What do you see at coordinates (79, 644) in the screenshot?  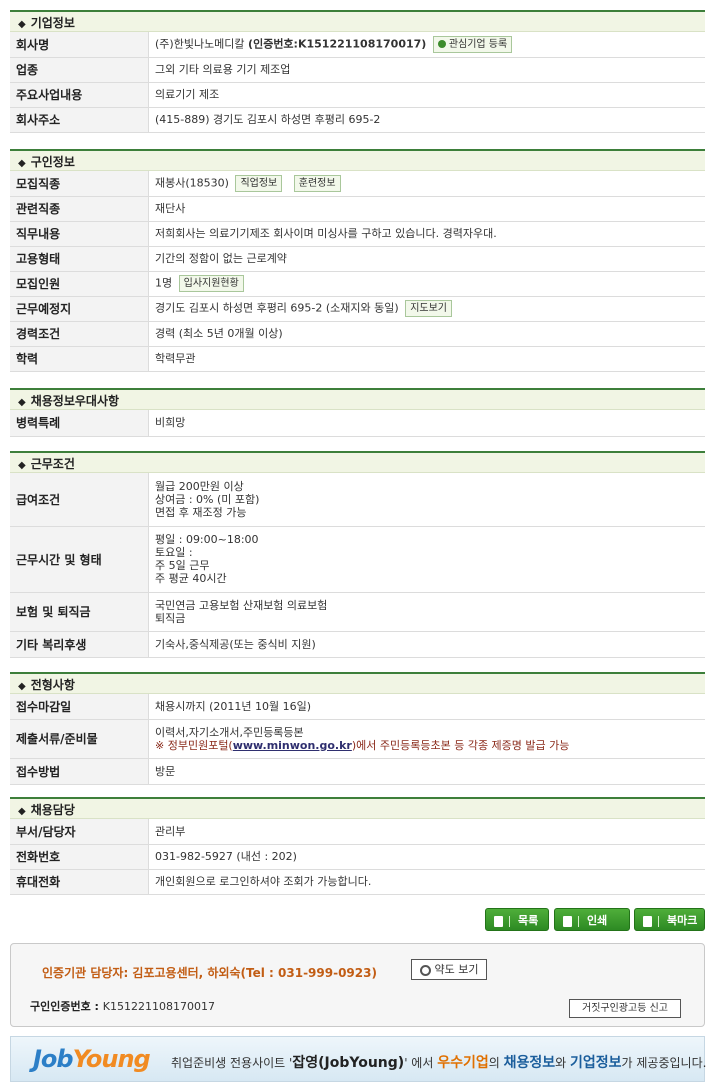 I see `row-label: 기타 복리후생` at bounding box center [79, 644].